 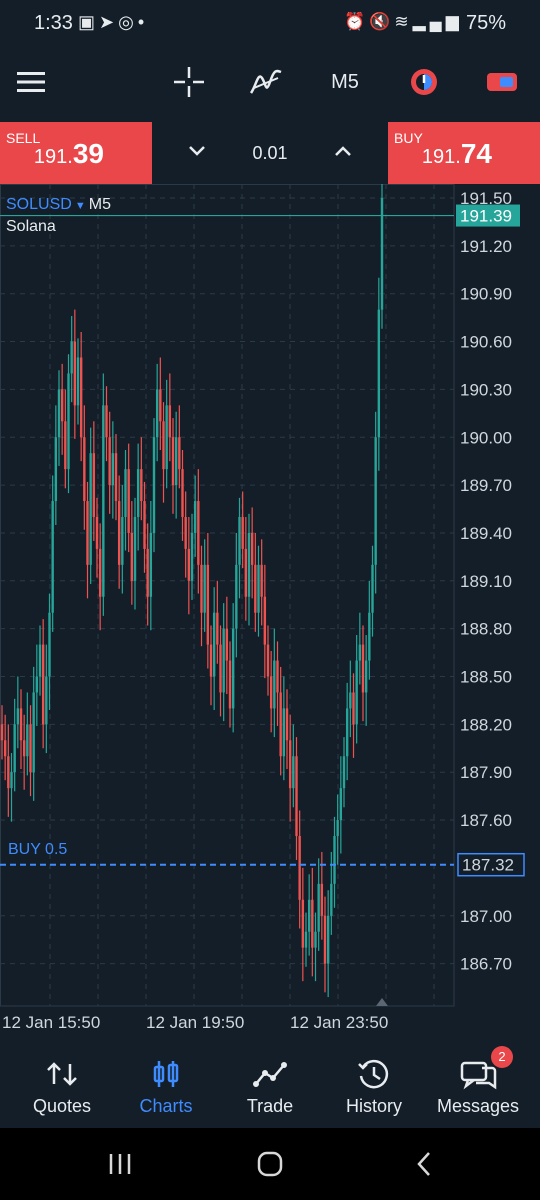 What do you see at coordinates (424, 82) in the screenshot?
I see `one-click-trading-icon` at bounding box center [424, 82].